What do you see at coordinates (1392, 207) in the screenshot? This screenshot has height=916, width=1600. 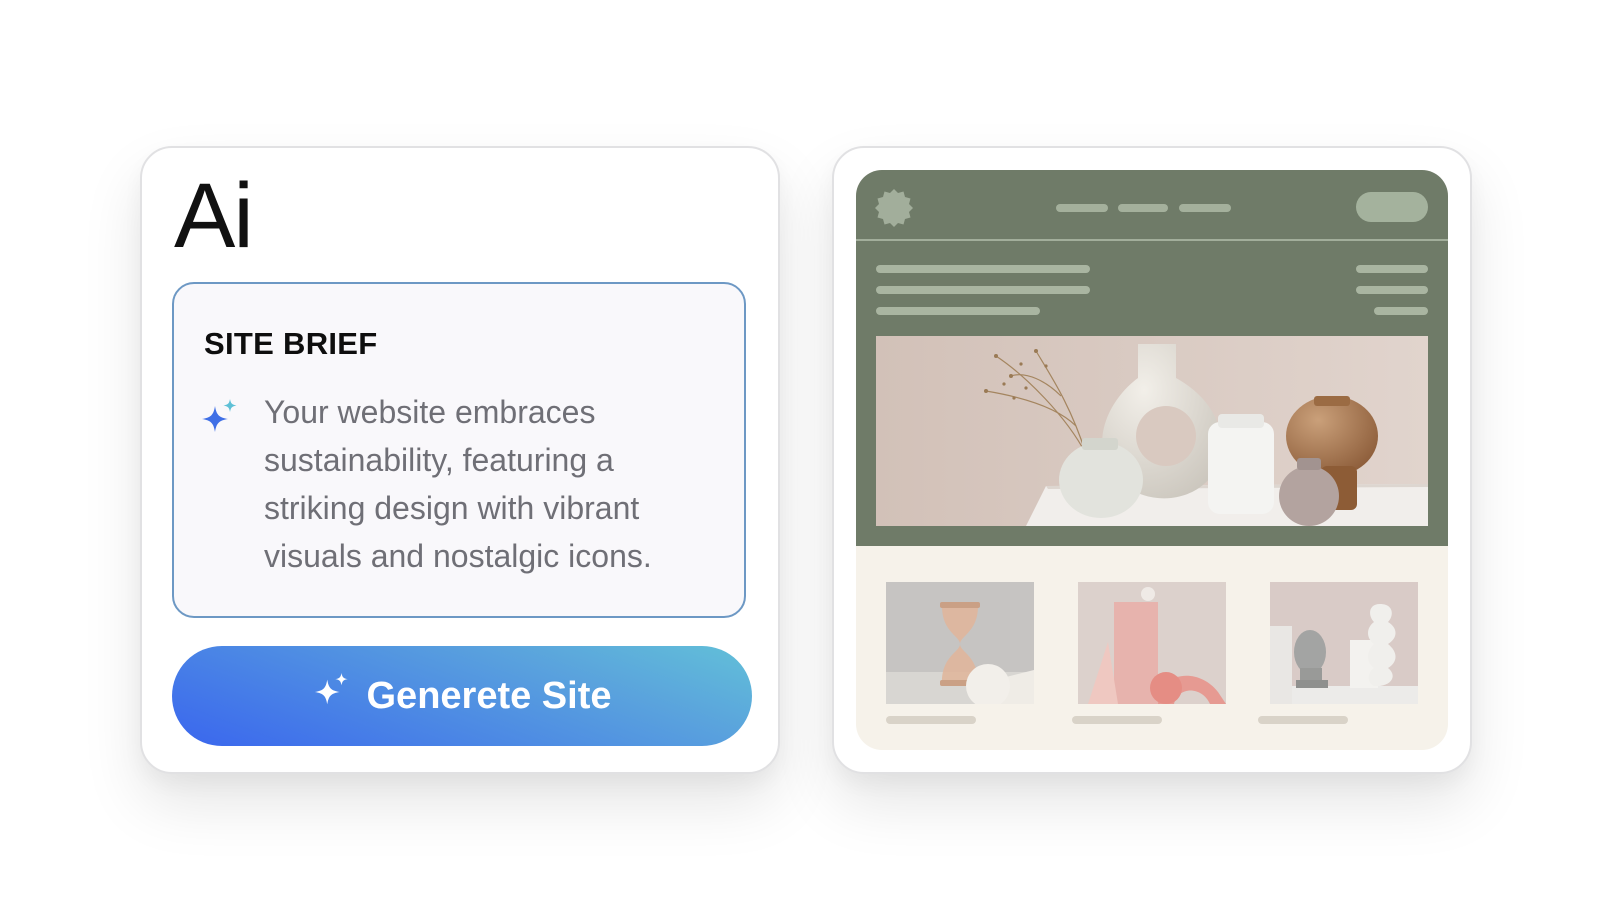 I see `cta-pill-placeholder` at bounding box center [1392, 207].